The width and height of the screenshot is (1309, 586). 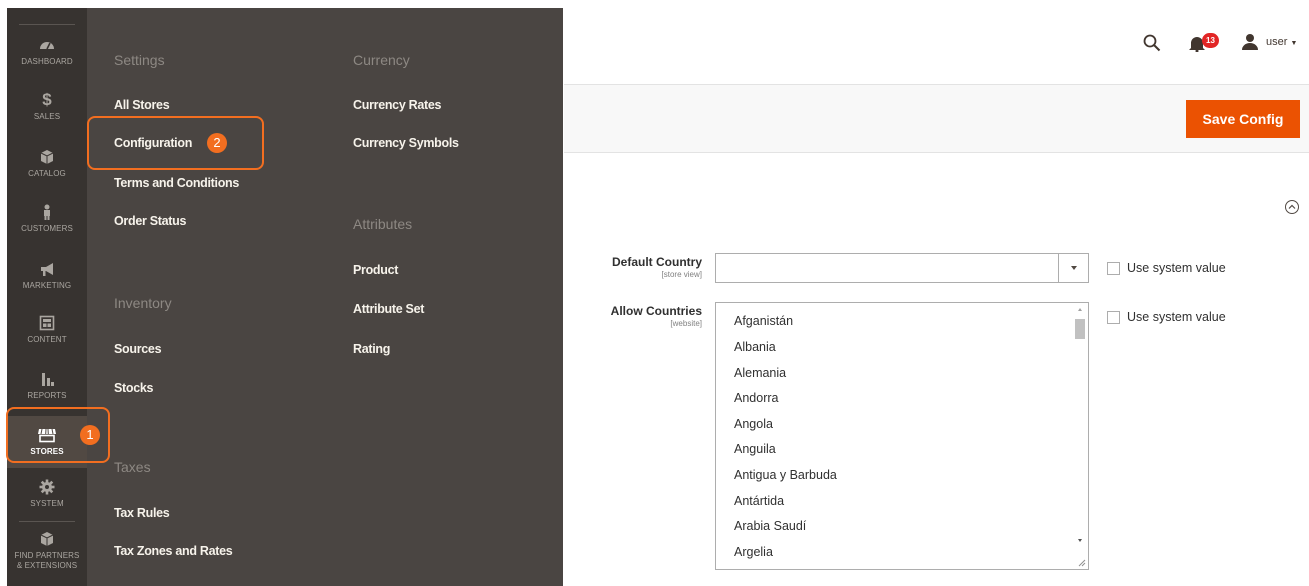 I want to click on taxes-heading: Taxes, so click(x=132, y=467).